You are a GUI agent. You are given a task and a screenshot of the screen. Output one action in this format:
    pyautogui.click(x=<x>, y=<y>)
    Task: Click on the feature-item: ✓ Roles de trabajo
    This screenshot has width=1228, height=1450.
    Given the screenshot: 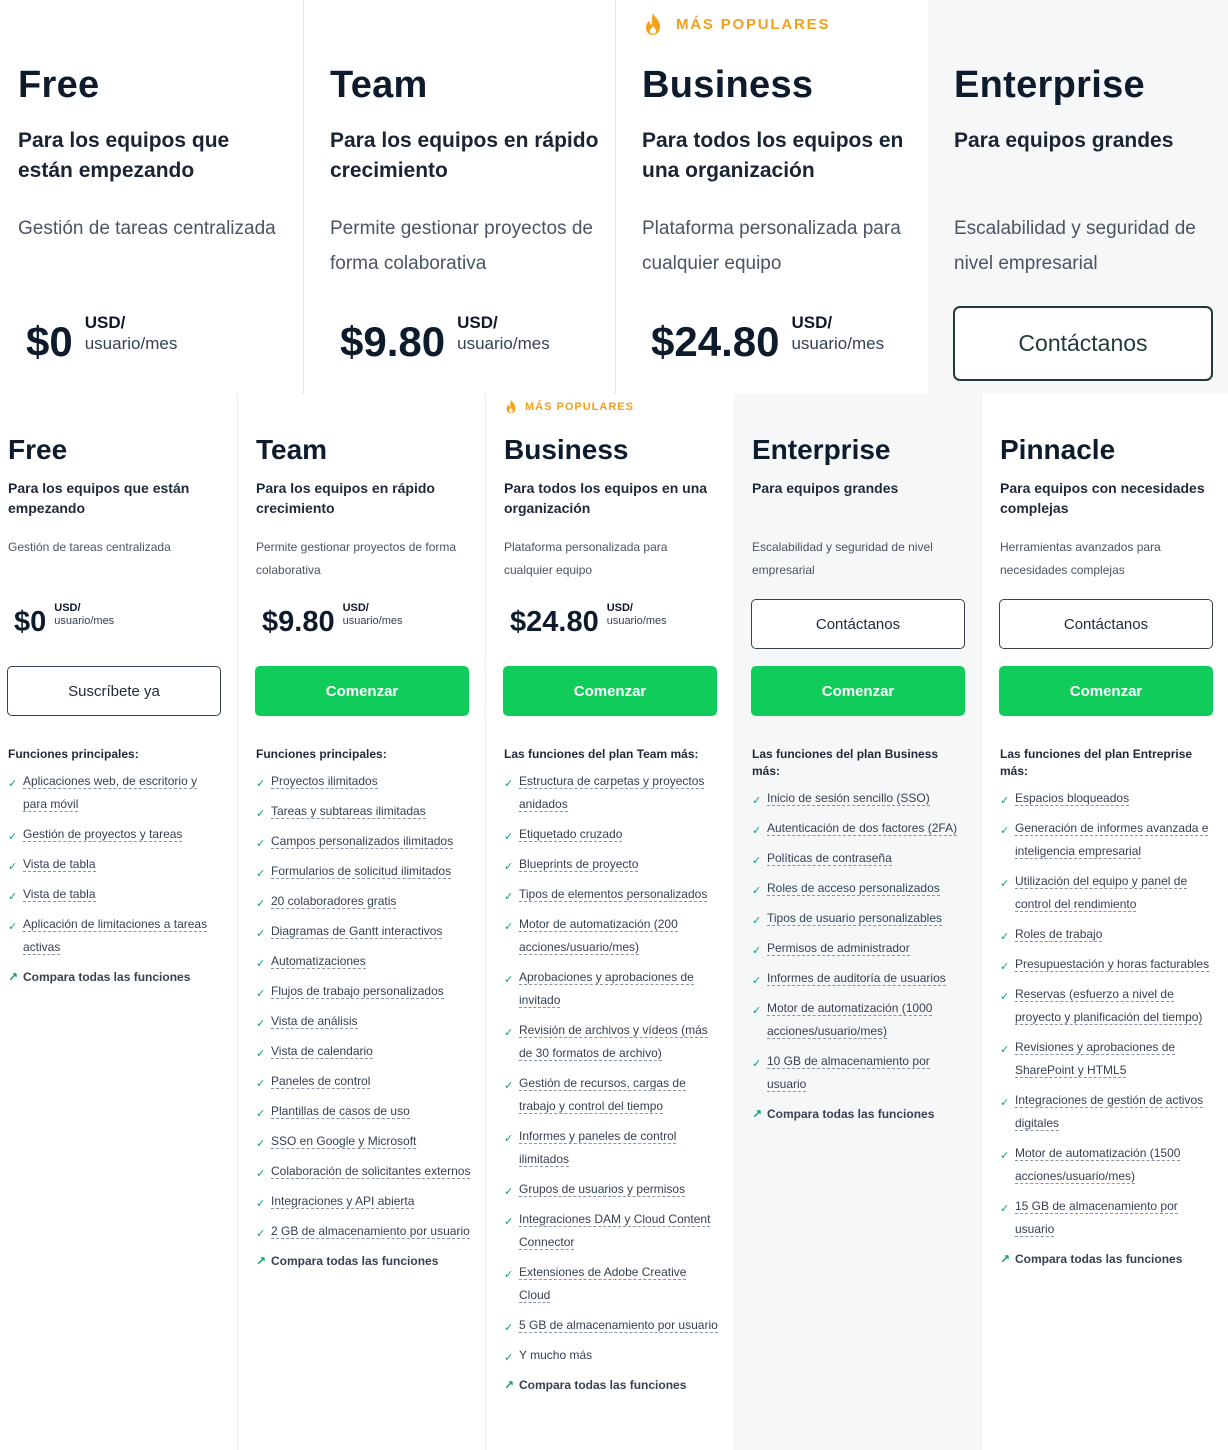 What is the action you would take?
    pyautogui.click(x=1107, y=934)
    